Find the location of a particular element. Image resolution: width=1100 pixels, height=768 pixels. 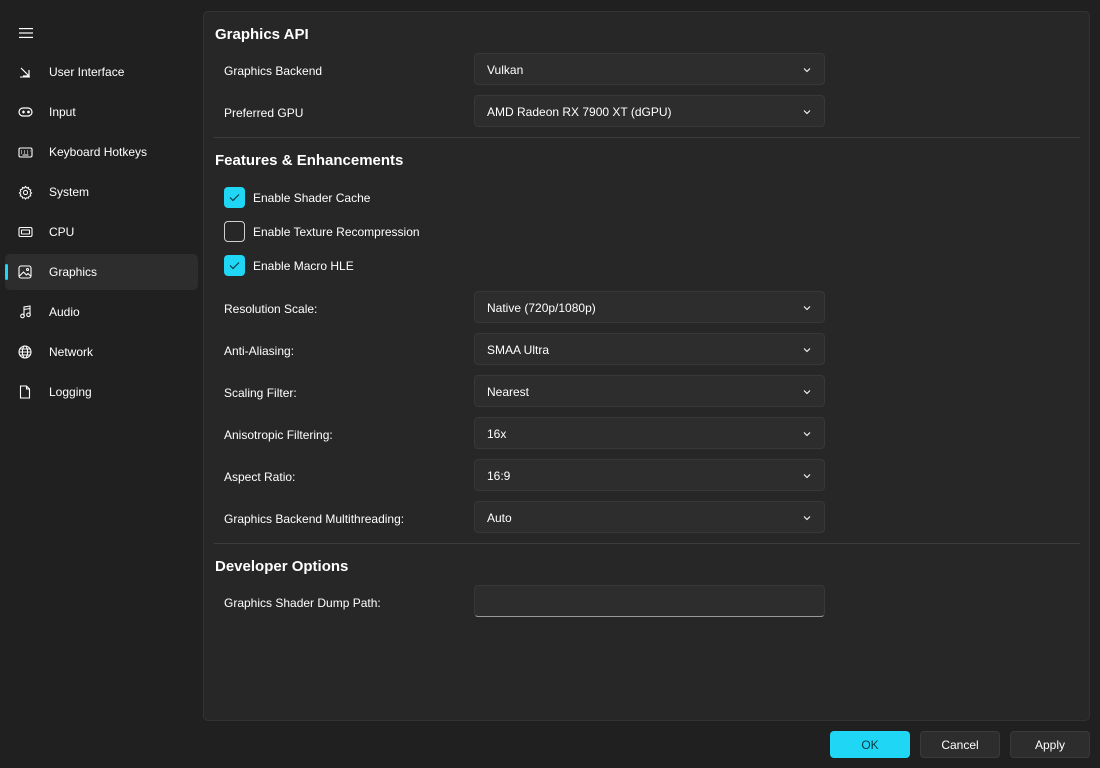

sidebar-item-cpu: CPU is located at coordinates (101, 232).